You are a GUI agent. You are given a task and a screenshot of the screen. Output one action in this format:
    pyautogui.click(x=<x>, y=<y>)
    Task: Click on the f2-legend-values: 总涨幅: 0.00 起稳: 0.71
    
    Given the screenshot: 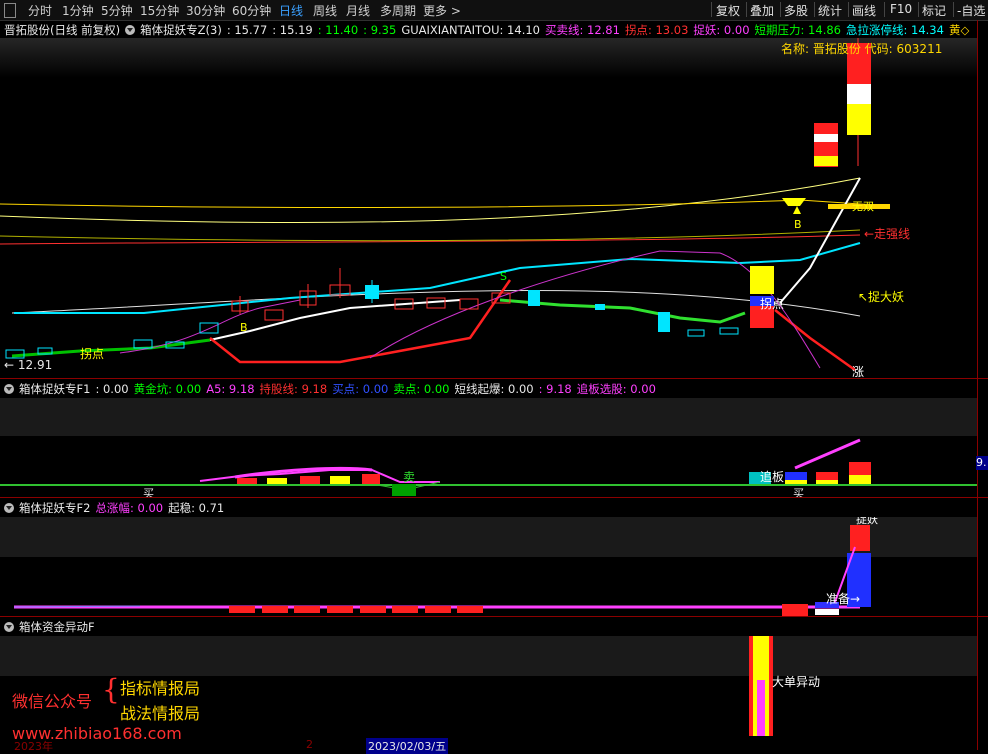 What is the action you would take?
    pyautogui.click(x=162, y=508)
    